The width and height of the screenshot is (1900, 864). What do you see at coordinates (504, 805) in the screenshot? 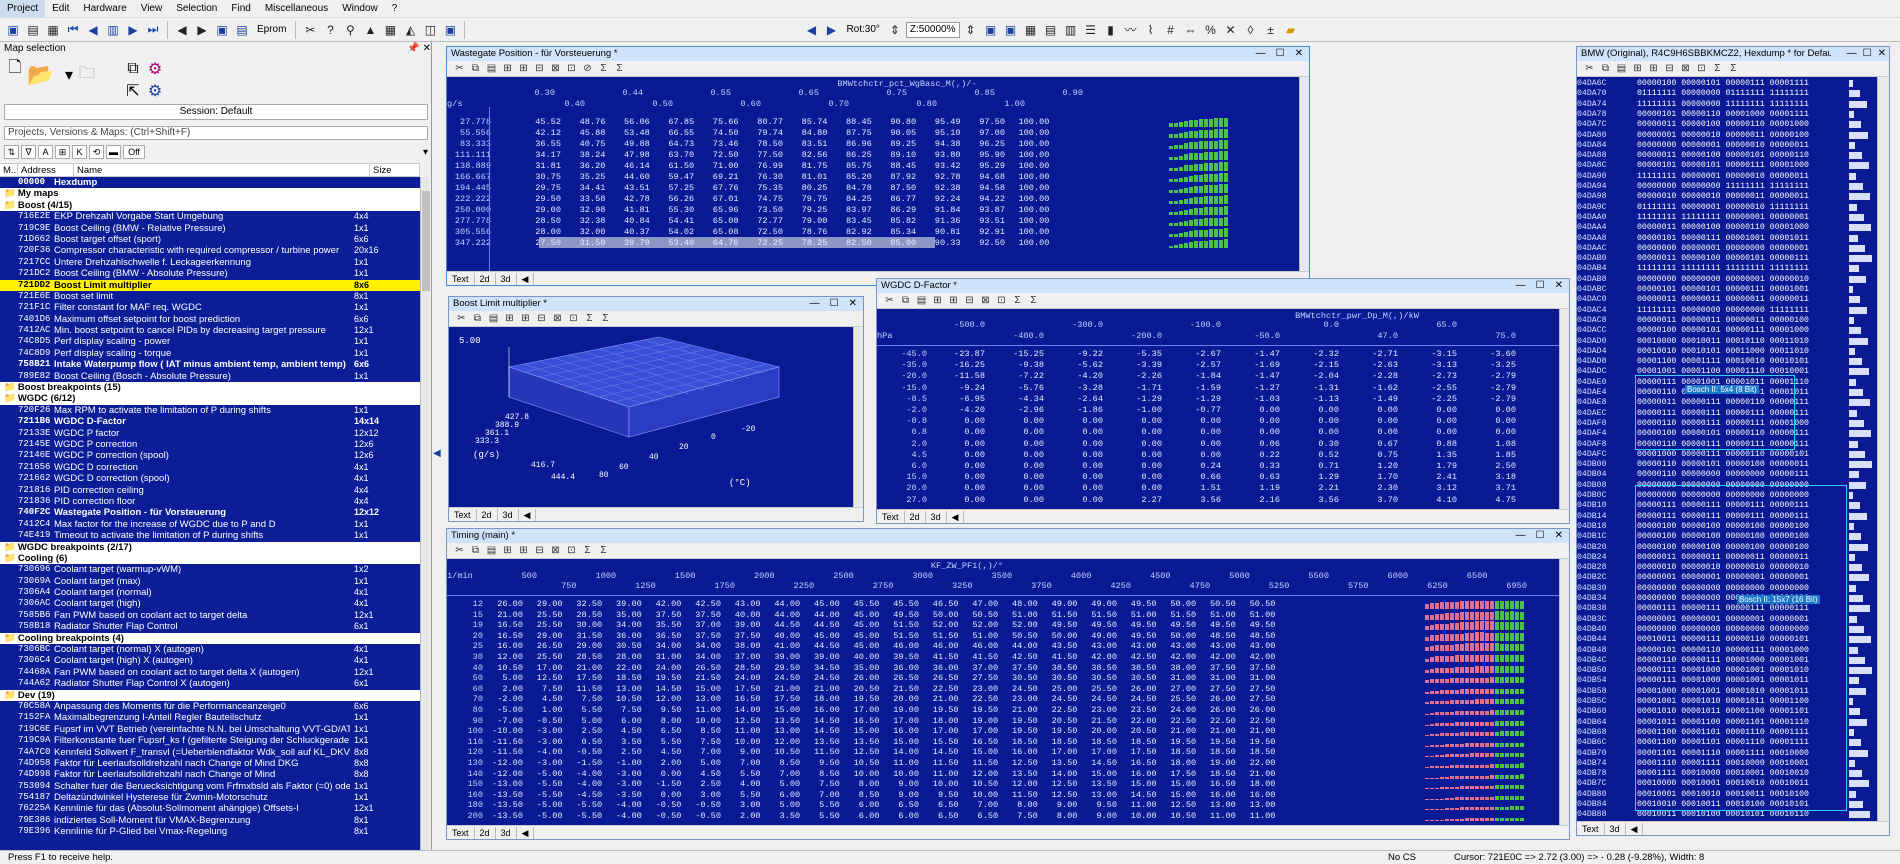
I see `table-cell: -13.50` at bounding box center [504, 805].